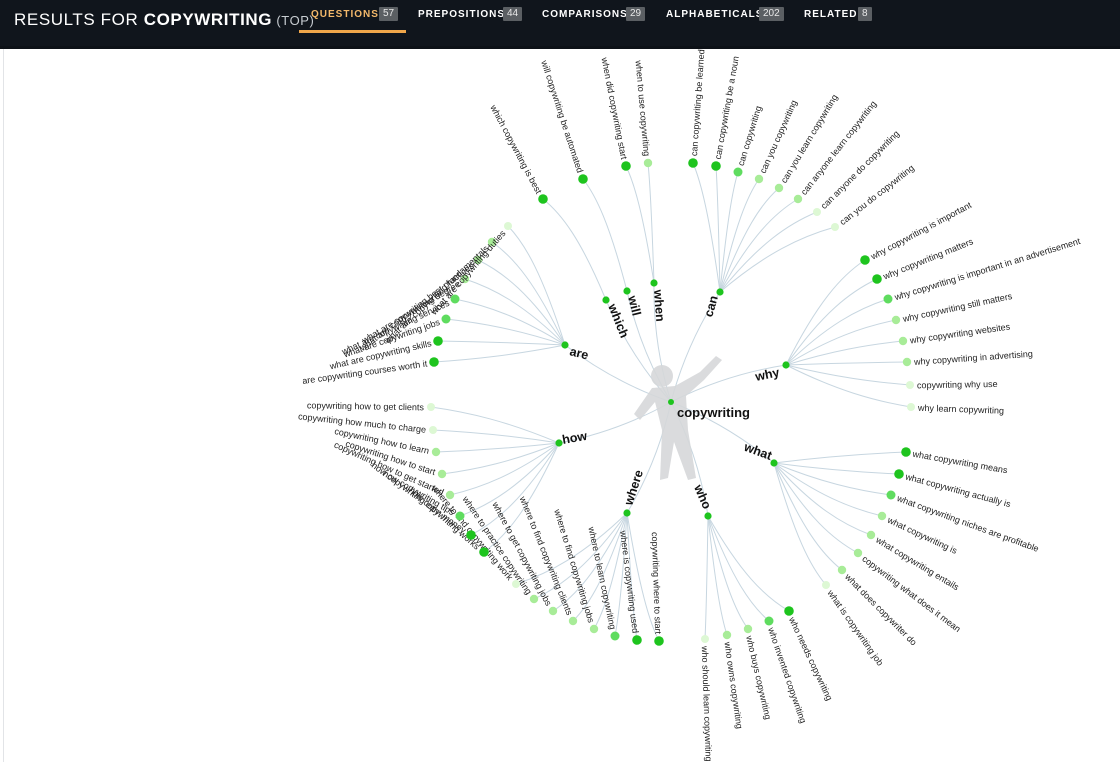  What do you see at coordinates (697, 103) in the screenshot?
I see `question-label: can copywriting be learned` at bounding box center [697, 103].